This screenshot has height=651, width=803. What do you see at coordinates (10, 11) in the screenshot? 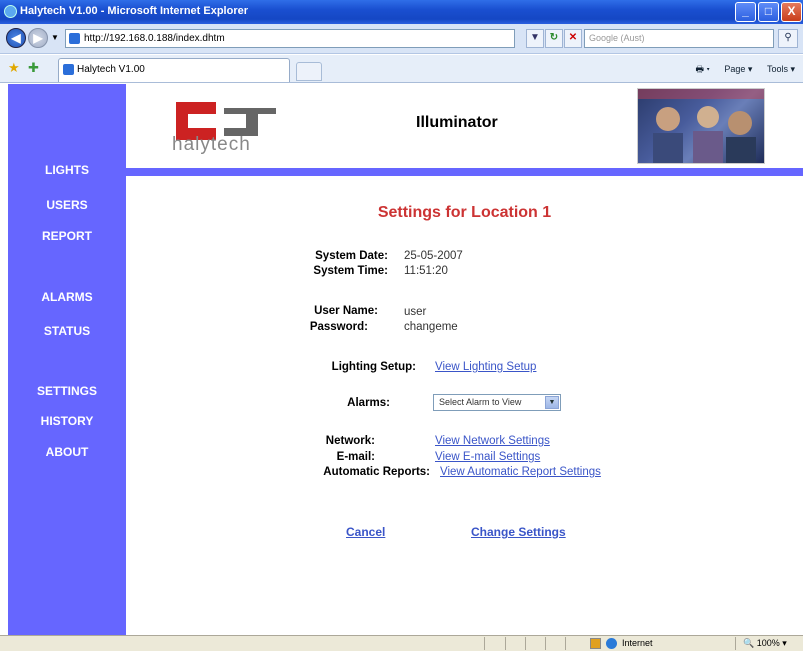
I see `internet-explorer-icon` at bounding box center [10, 11].